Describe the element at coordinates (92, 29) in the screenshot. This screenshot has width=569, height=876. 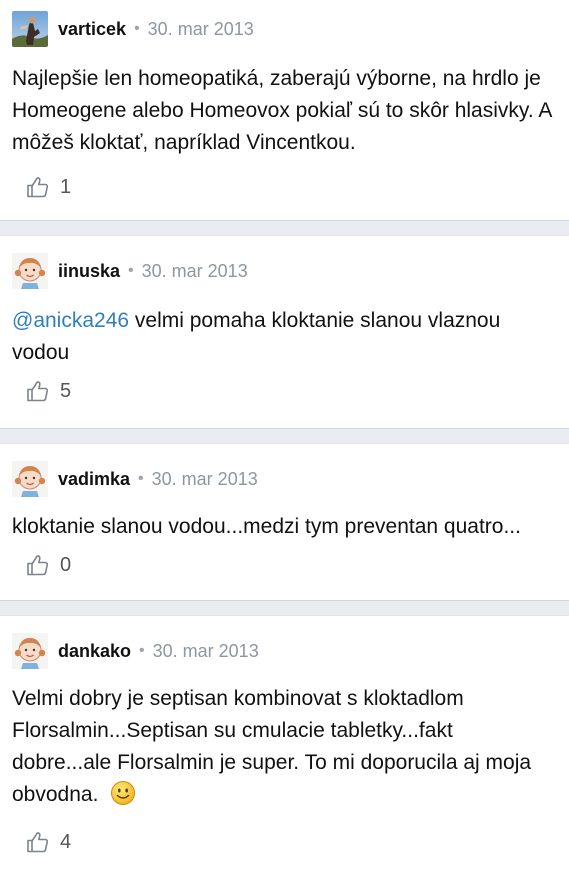
I see `comment-author: varticek` at that location.